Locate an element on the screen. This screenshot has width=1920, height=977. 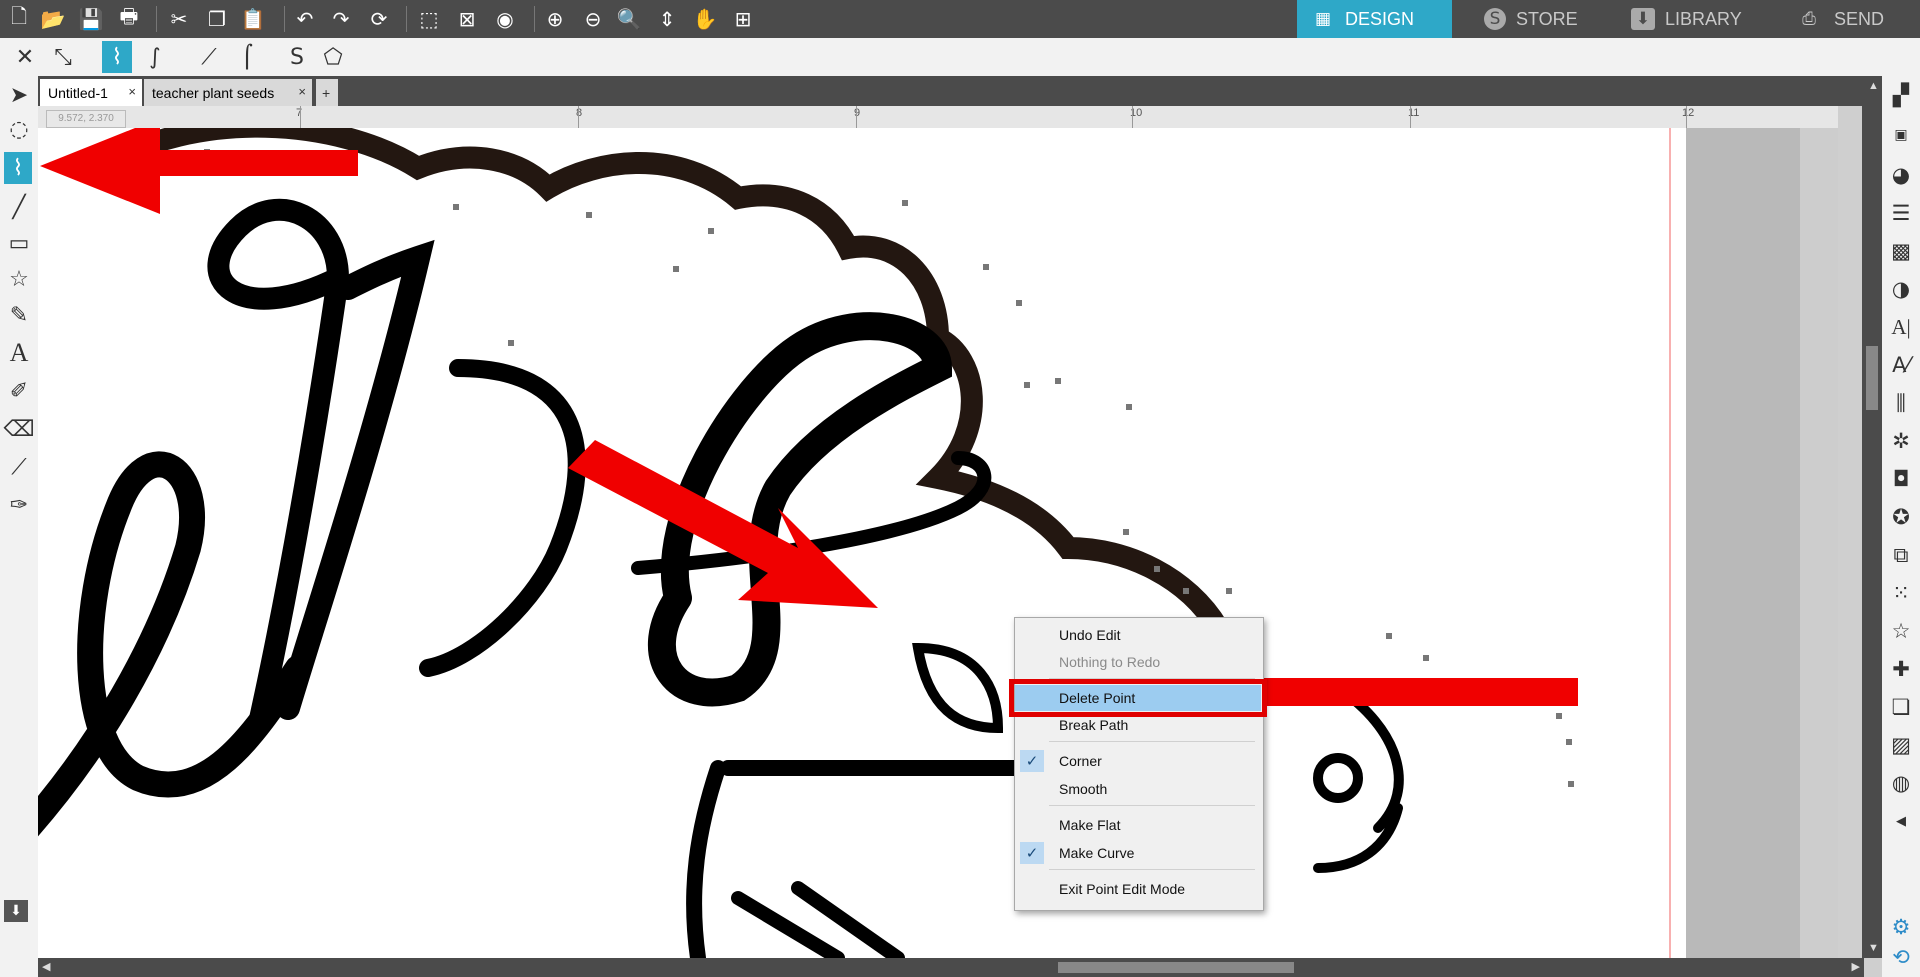
delete-point-icon: ✕ is located at coordinates (25, 57).